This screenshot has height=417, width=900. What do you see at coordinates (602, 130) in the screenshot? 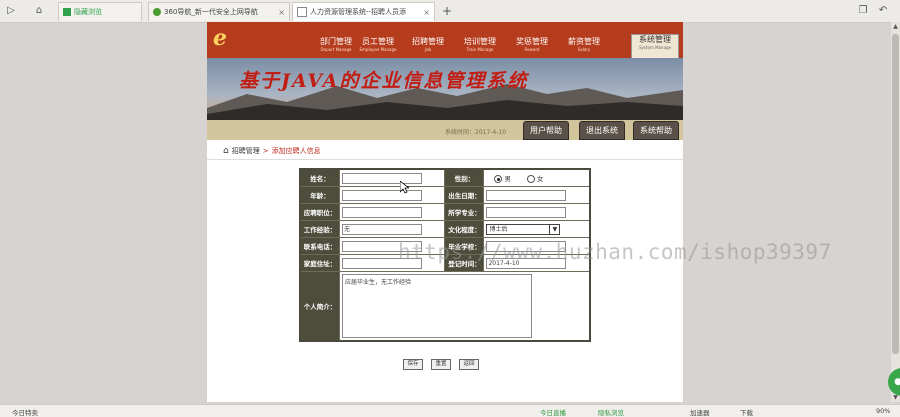
I see `exit-button: 退出系统` at bounding box center [602, 130].